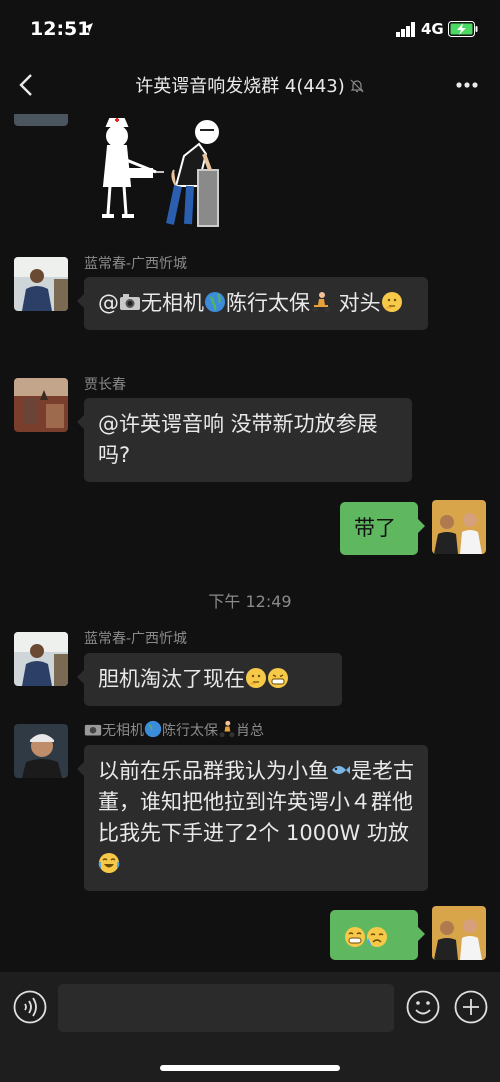 Image resolution: width=500 pixels, height=1082 pixels. I want to click on more-icon, so click(467, 85).